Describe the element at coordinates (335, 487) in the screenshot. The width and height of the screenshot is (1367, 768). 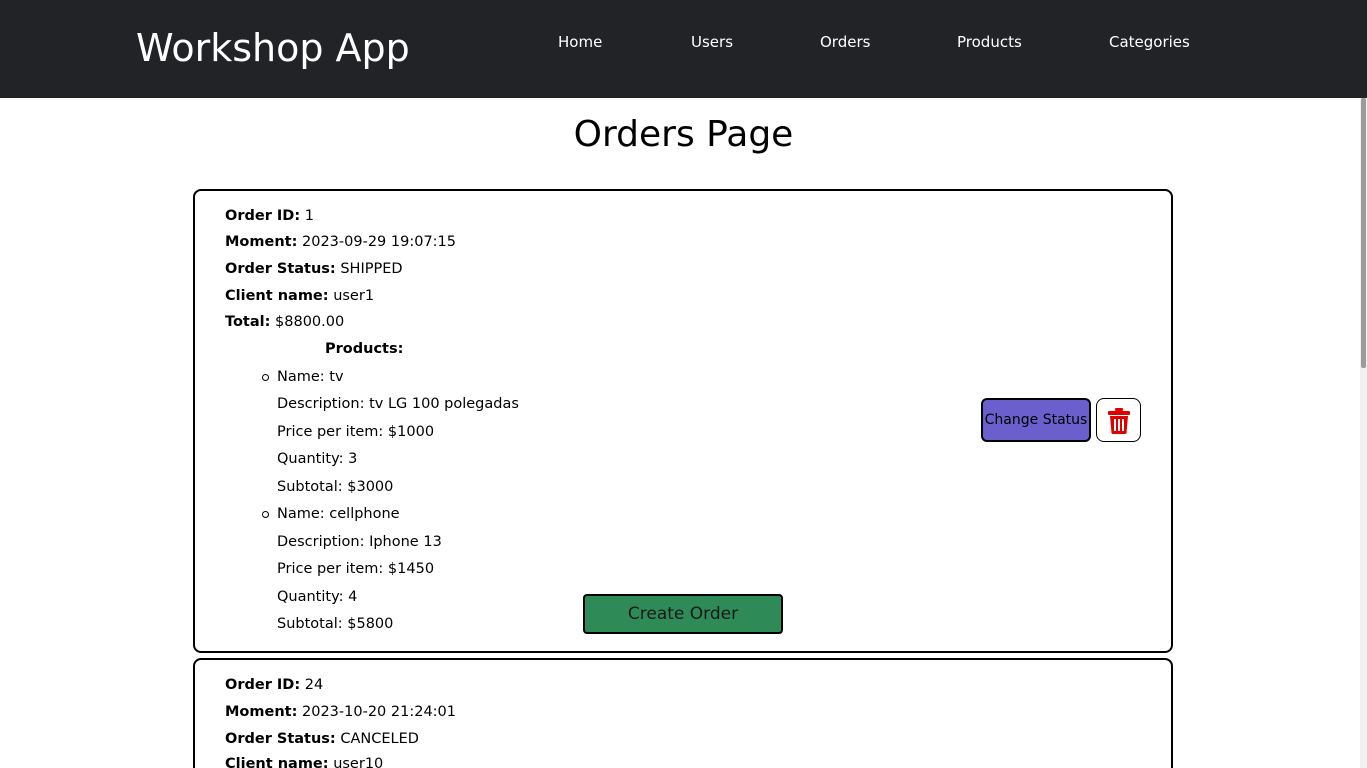
I see `product-subtotal: Subtotal: $3000` at that location.